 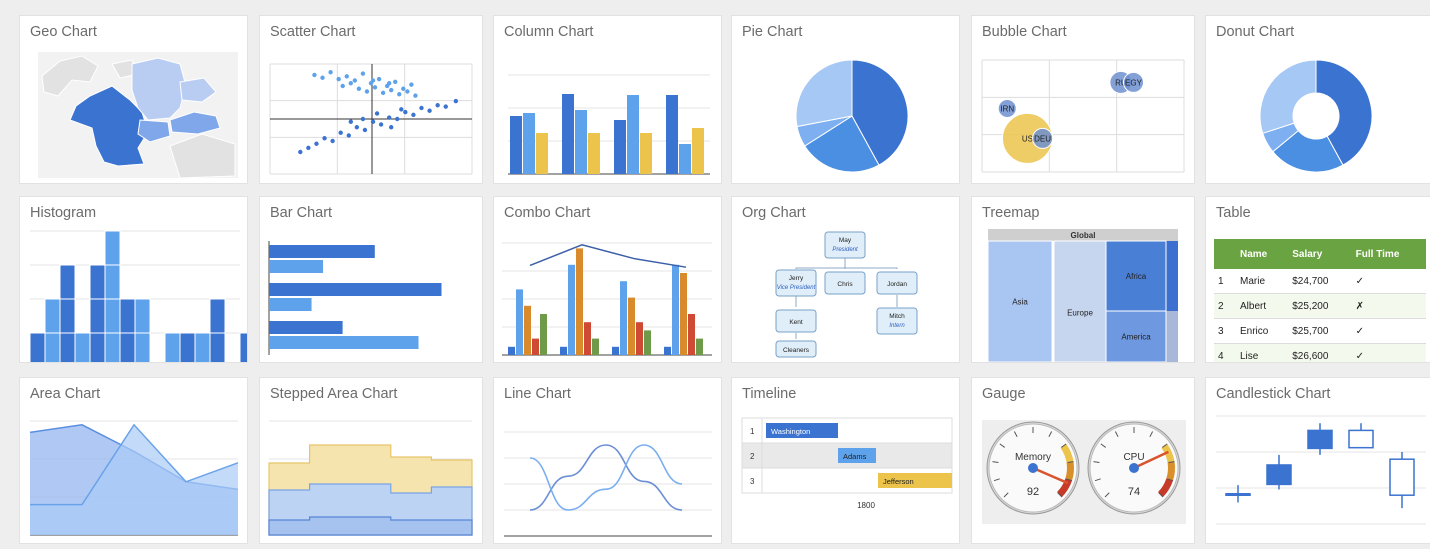 I want to click on gauge-hub, so click(x=1033, y=468).